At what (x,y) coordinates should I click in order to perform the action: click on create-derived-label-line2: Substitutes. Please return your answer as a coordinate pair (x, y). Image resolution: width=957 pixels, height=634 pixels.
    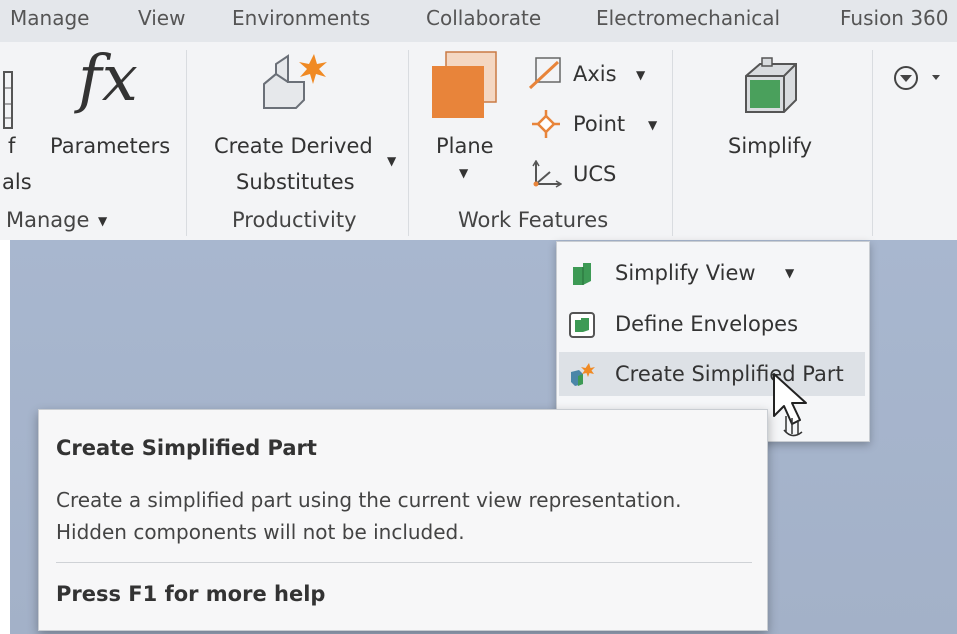
    Looking at the image, I should click on (295, 182).